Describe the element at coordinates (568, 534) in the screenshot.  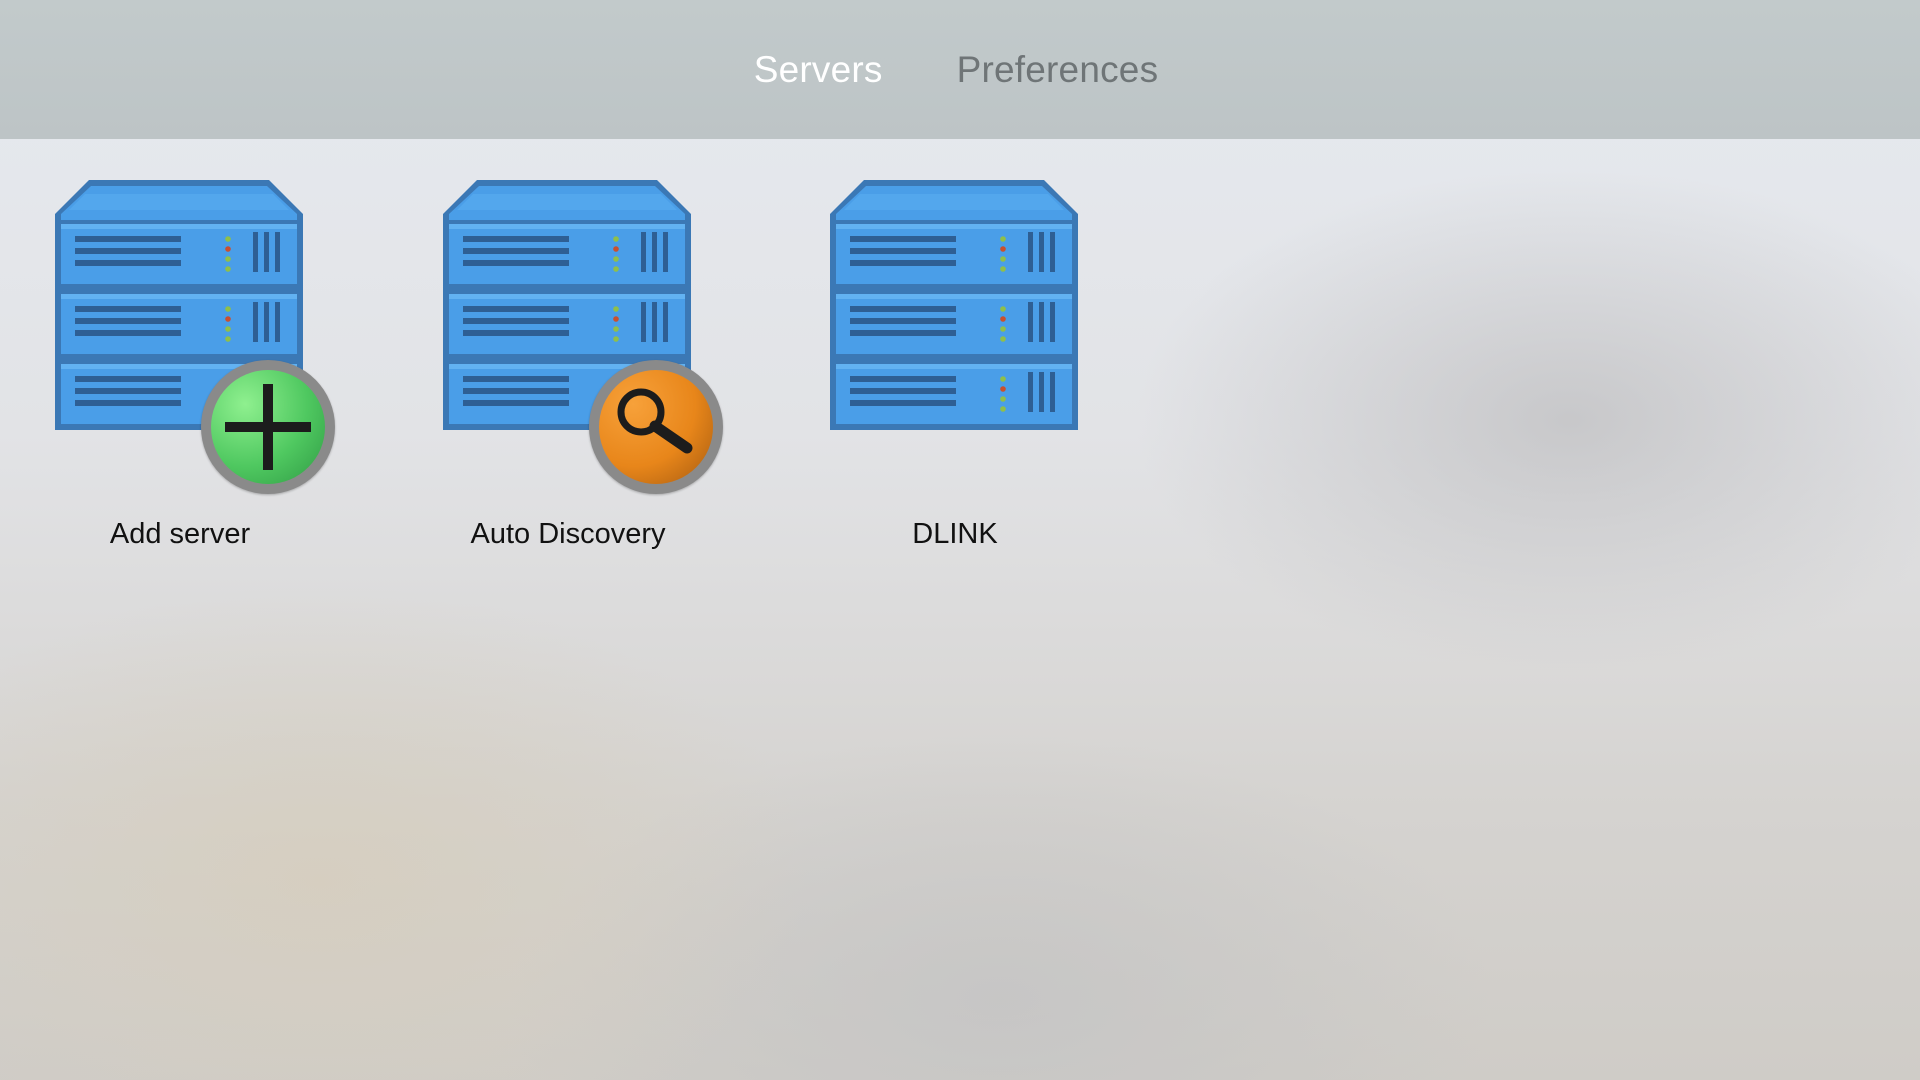
I see `auto-discovery-label: Auto Discovery` at that location.